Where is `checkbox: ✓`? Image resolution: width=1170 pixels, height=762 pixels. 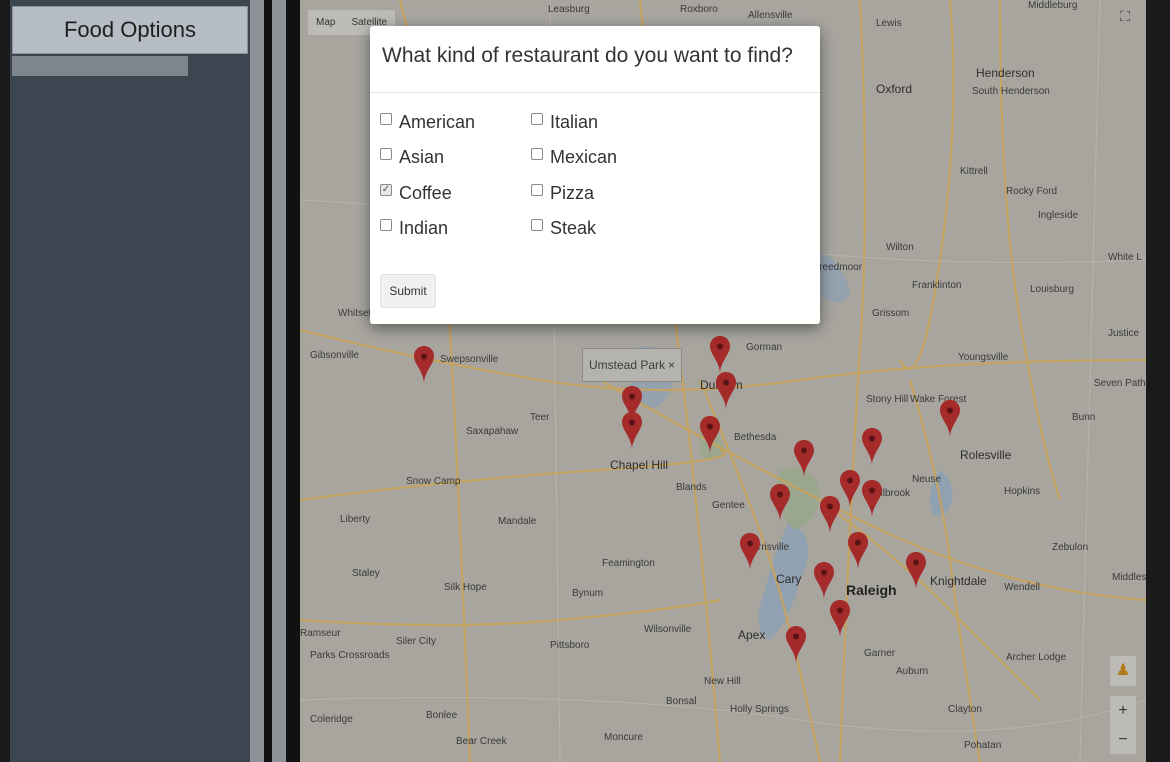 checkbox: ✓ is located at coordinates (386, 189).